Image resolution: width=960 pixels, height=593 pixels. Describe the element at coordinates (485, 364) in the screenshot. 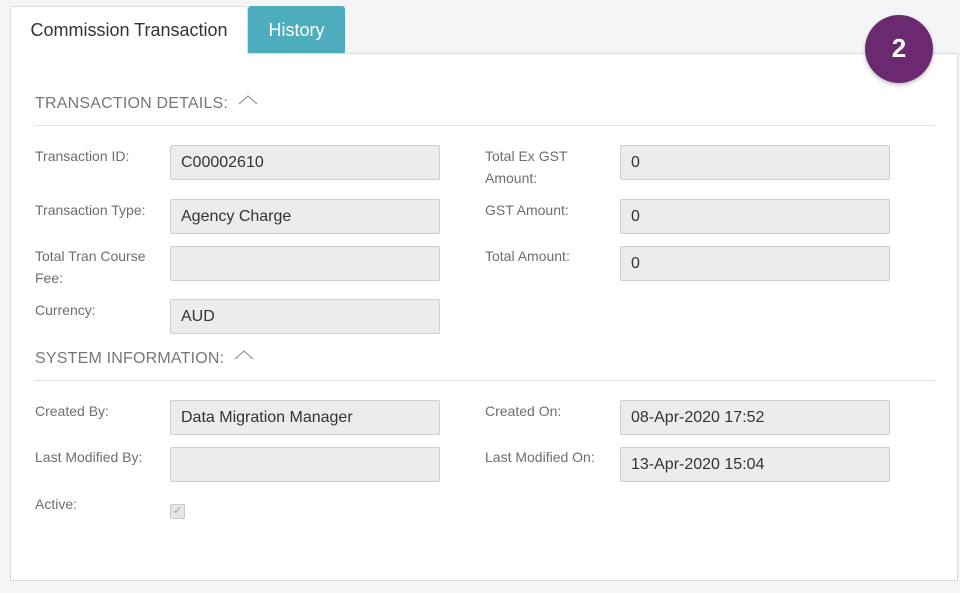

I see `system-information-header: SYSTEM INFORMATION:` at that location.